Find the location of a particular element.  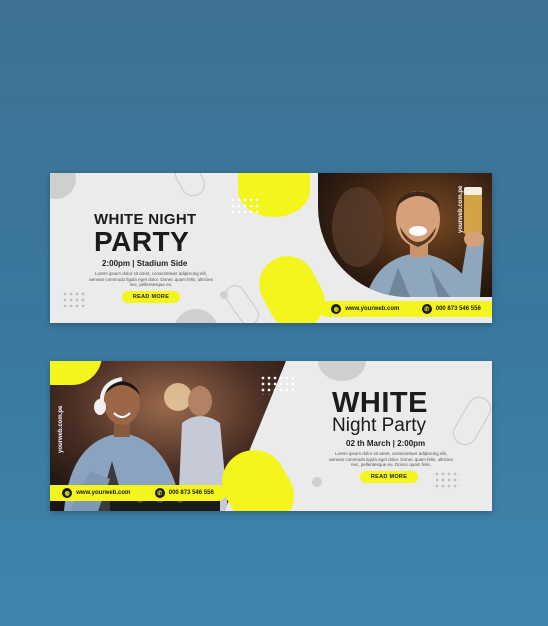

photo-illustration is located at coordinates (405, 235).